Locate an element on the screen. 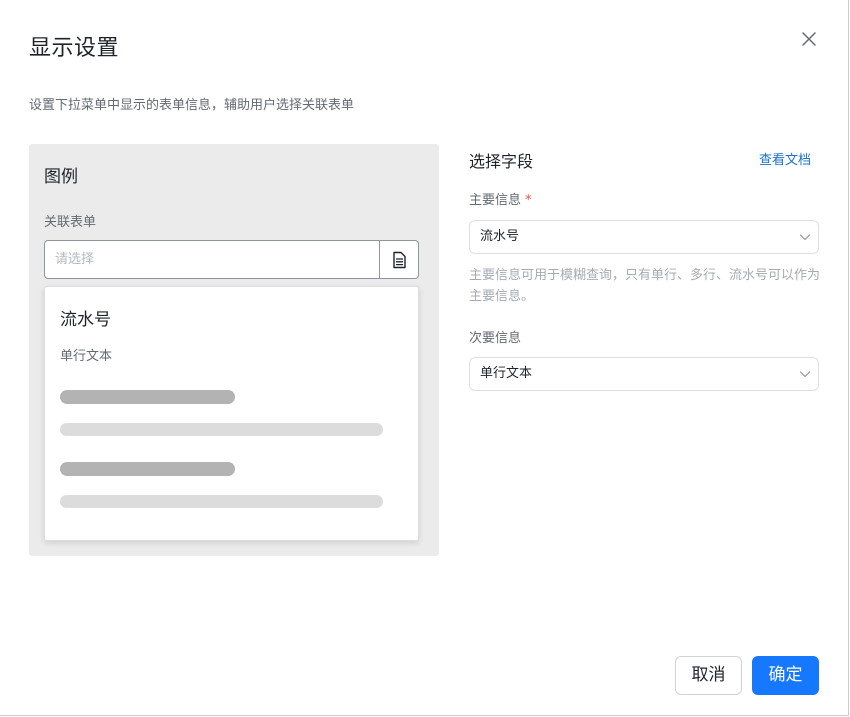 This screenshot has width=850, height=717. dialog-subtitle: 设置下拉菜单中显示的表单信息，辅助用户选择关联表单 is located at coordinates (192, 105).